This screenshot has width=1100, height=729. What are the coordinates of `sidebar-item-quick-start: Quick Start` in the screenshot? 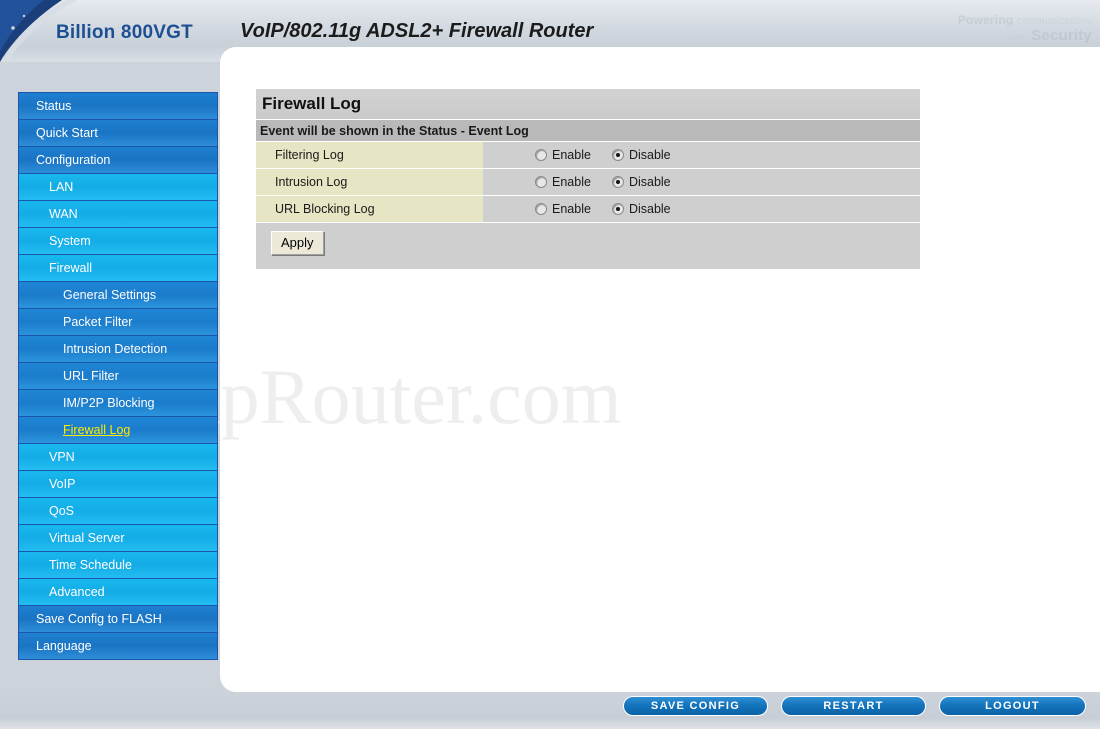 It's located at (118, 133).